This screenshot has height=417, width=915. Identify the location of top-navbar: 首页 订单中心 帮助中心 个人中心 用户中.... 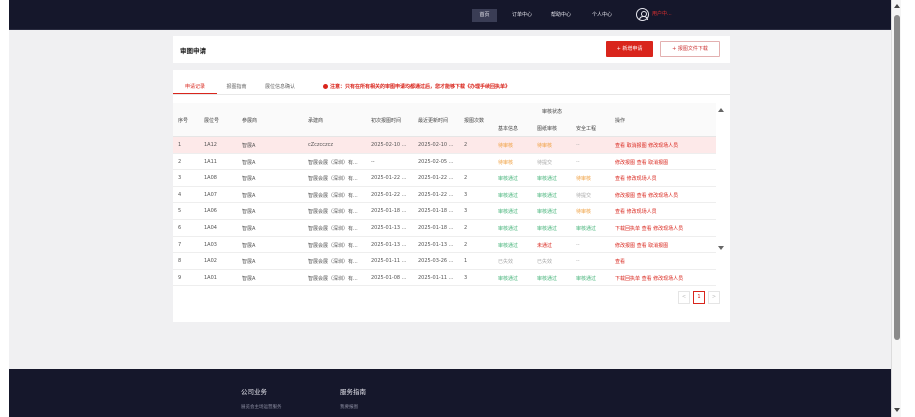
(450, 15).